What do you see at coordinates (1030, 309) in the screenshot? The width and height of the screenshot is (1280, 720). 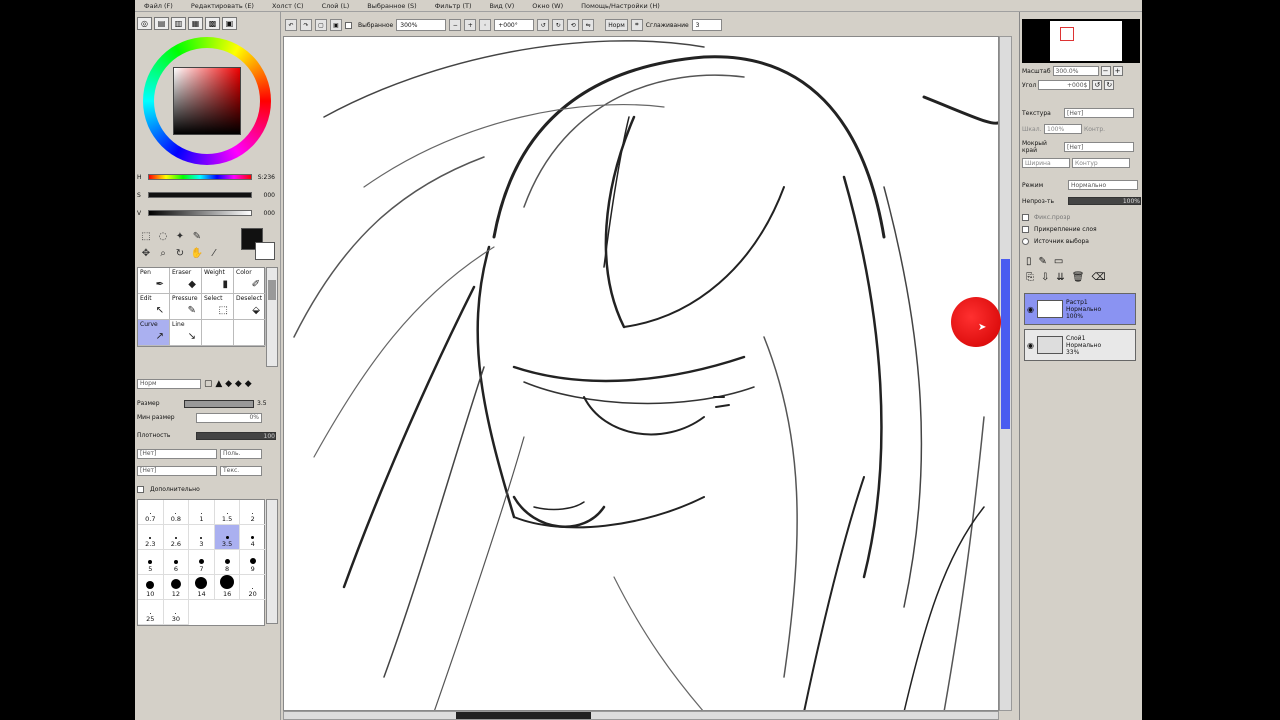 I see `eye-icon: ◉` at bounding box center [1030, 309].